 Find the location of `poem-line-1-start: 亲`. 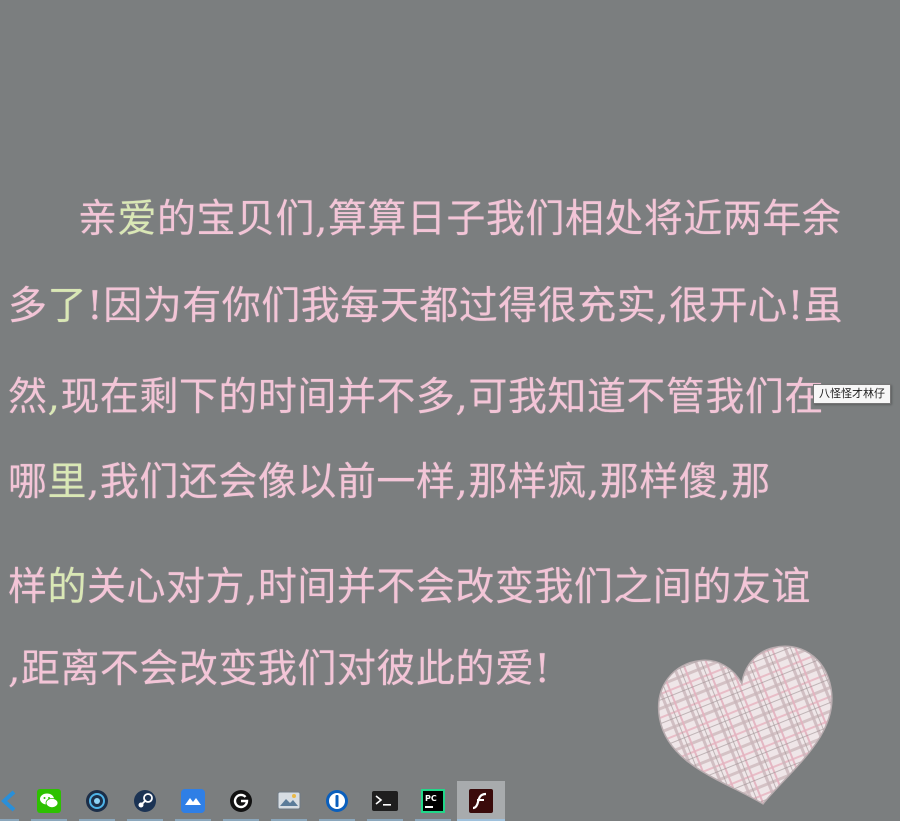

poem-line-1-start: 亲 is located at coordinates (98, 219).